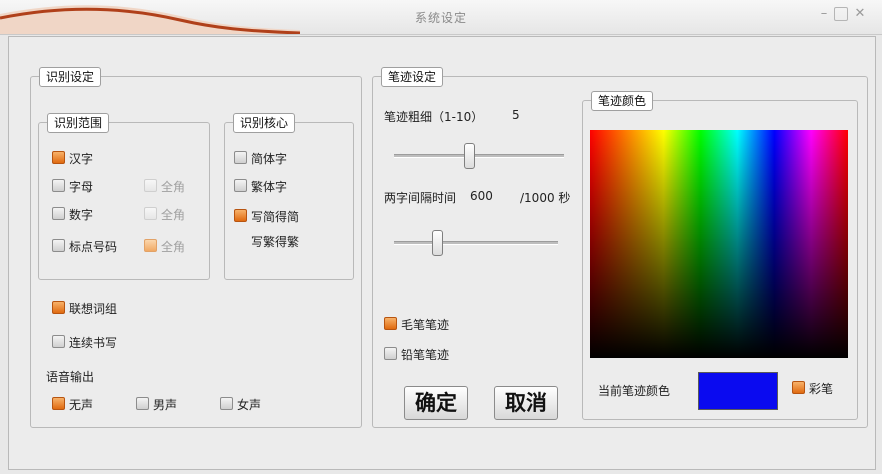 This screenshot has width=882, height=474. I want to click on radio-silent: 无声, so click(72, 405).